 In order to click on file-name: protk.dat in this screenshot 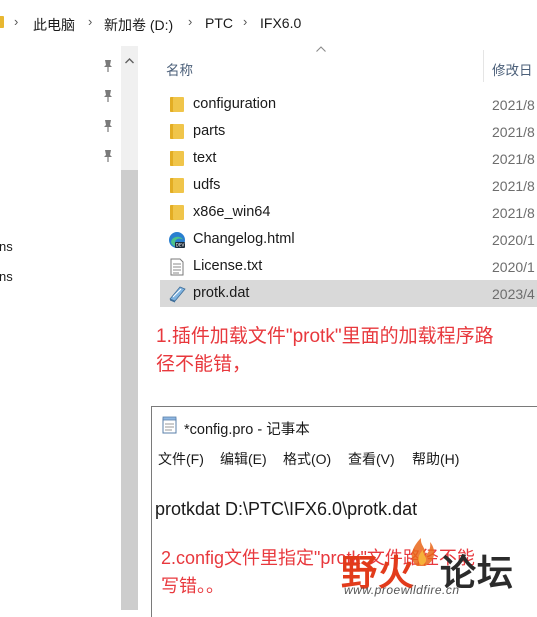, I will do `click(221, 293)`.